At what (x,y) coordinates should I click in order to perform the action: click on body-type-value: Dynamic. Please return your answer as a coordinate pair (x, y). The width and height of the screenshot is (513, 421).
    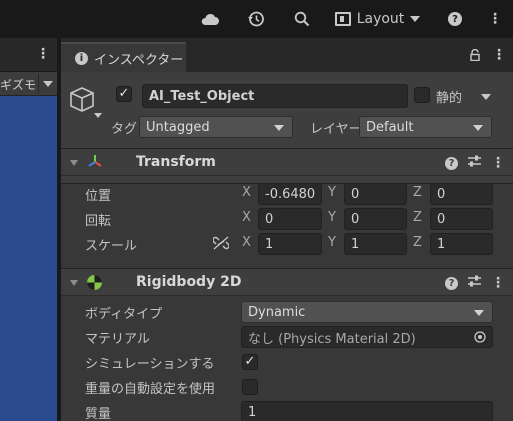
    Looking at the image, I should click on (277, 312).